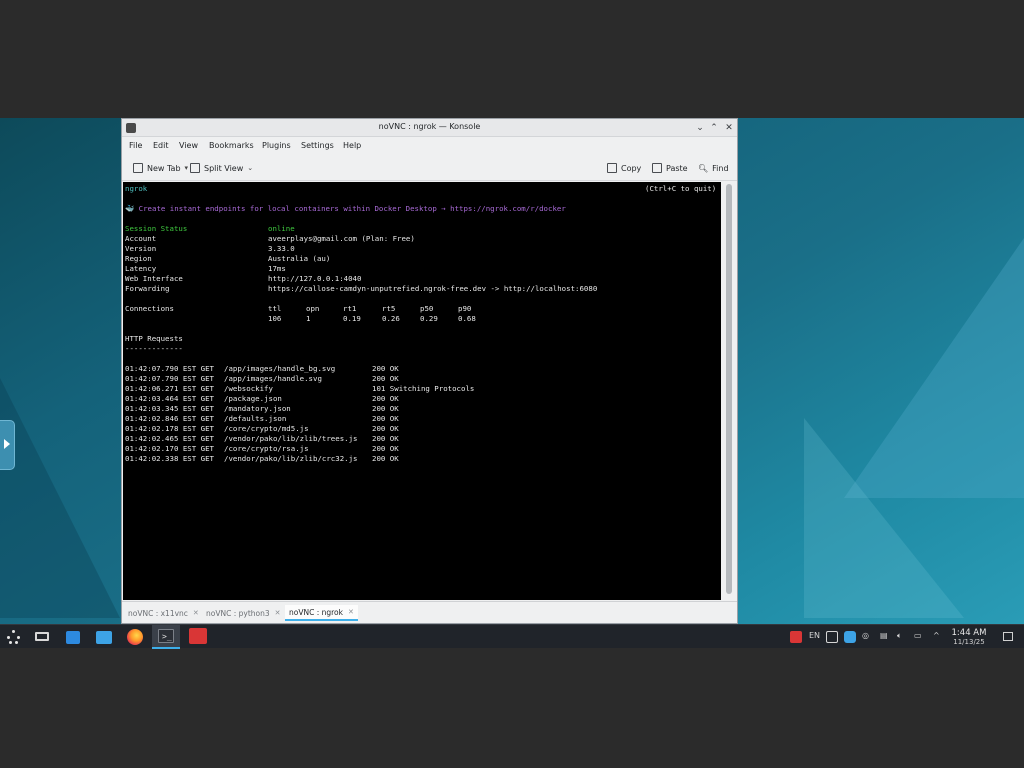 The height and width of the screenshot is (768, 1024). Describe the element at coordinates (209, 555) in the screenshot. I see `text-cursor-icon` at that location.